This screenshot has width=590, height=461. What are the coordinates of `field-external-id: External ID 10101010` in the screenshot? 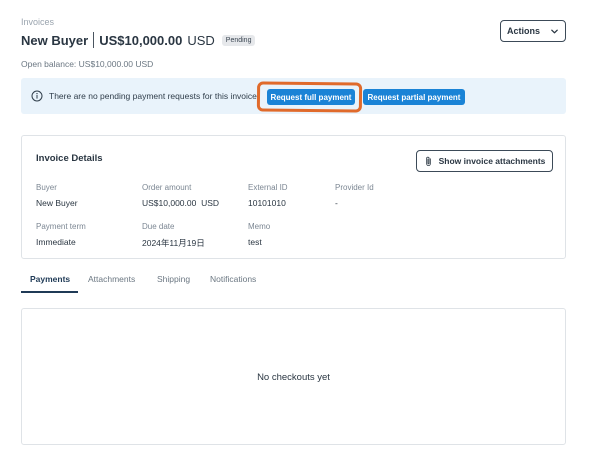 It's located at (268, 195).